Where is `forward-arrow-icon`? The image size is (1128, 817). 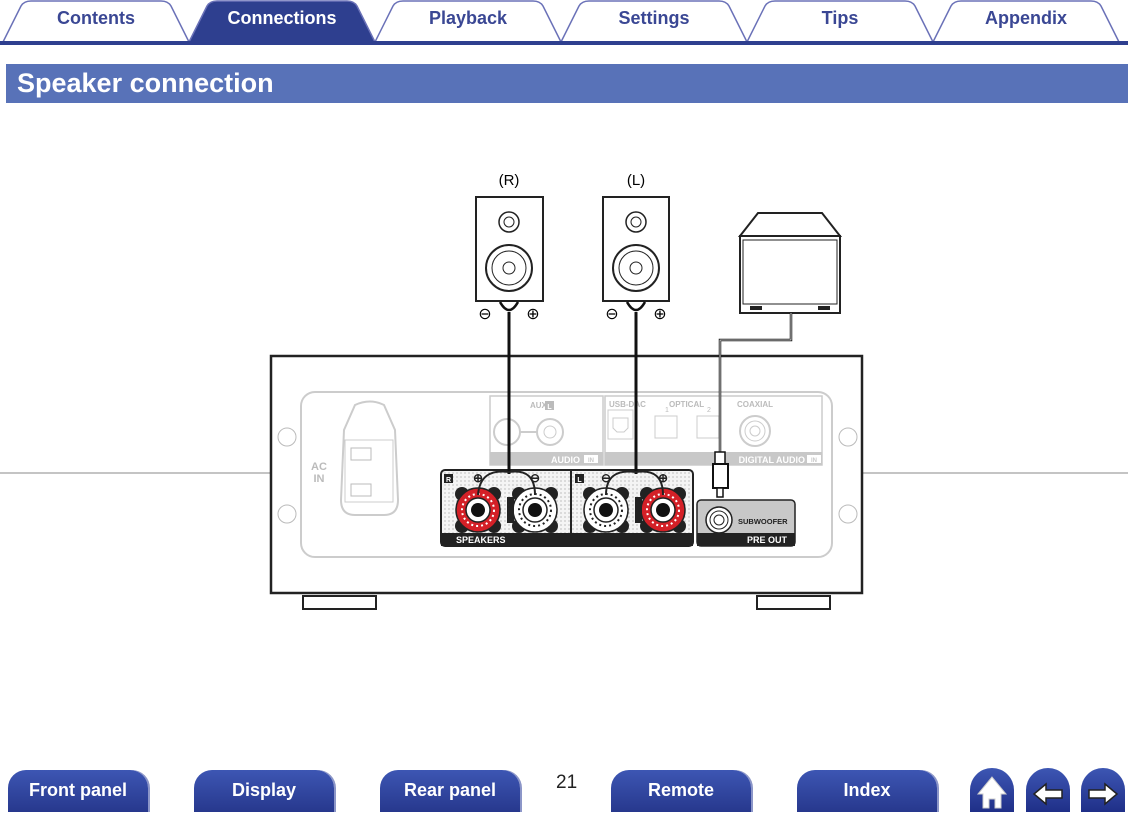 forward-arrow-icon is located at coordinates (1103, 794).